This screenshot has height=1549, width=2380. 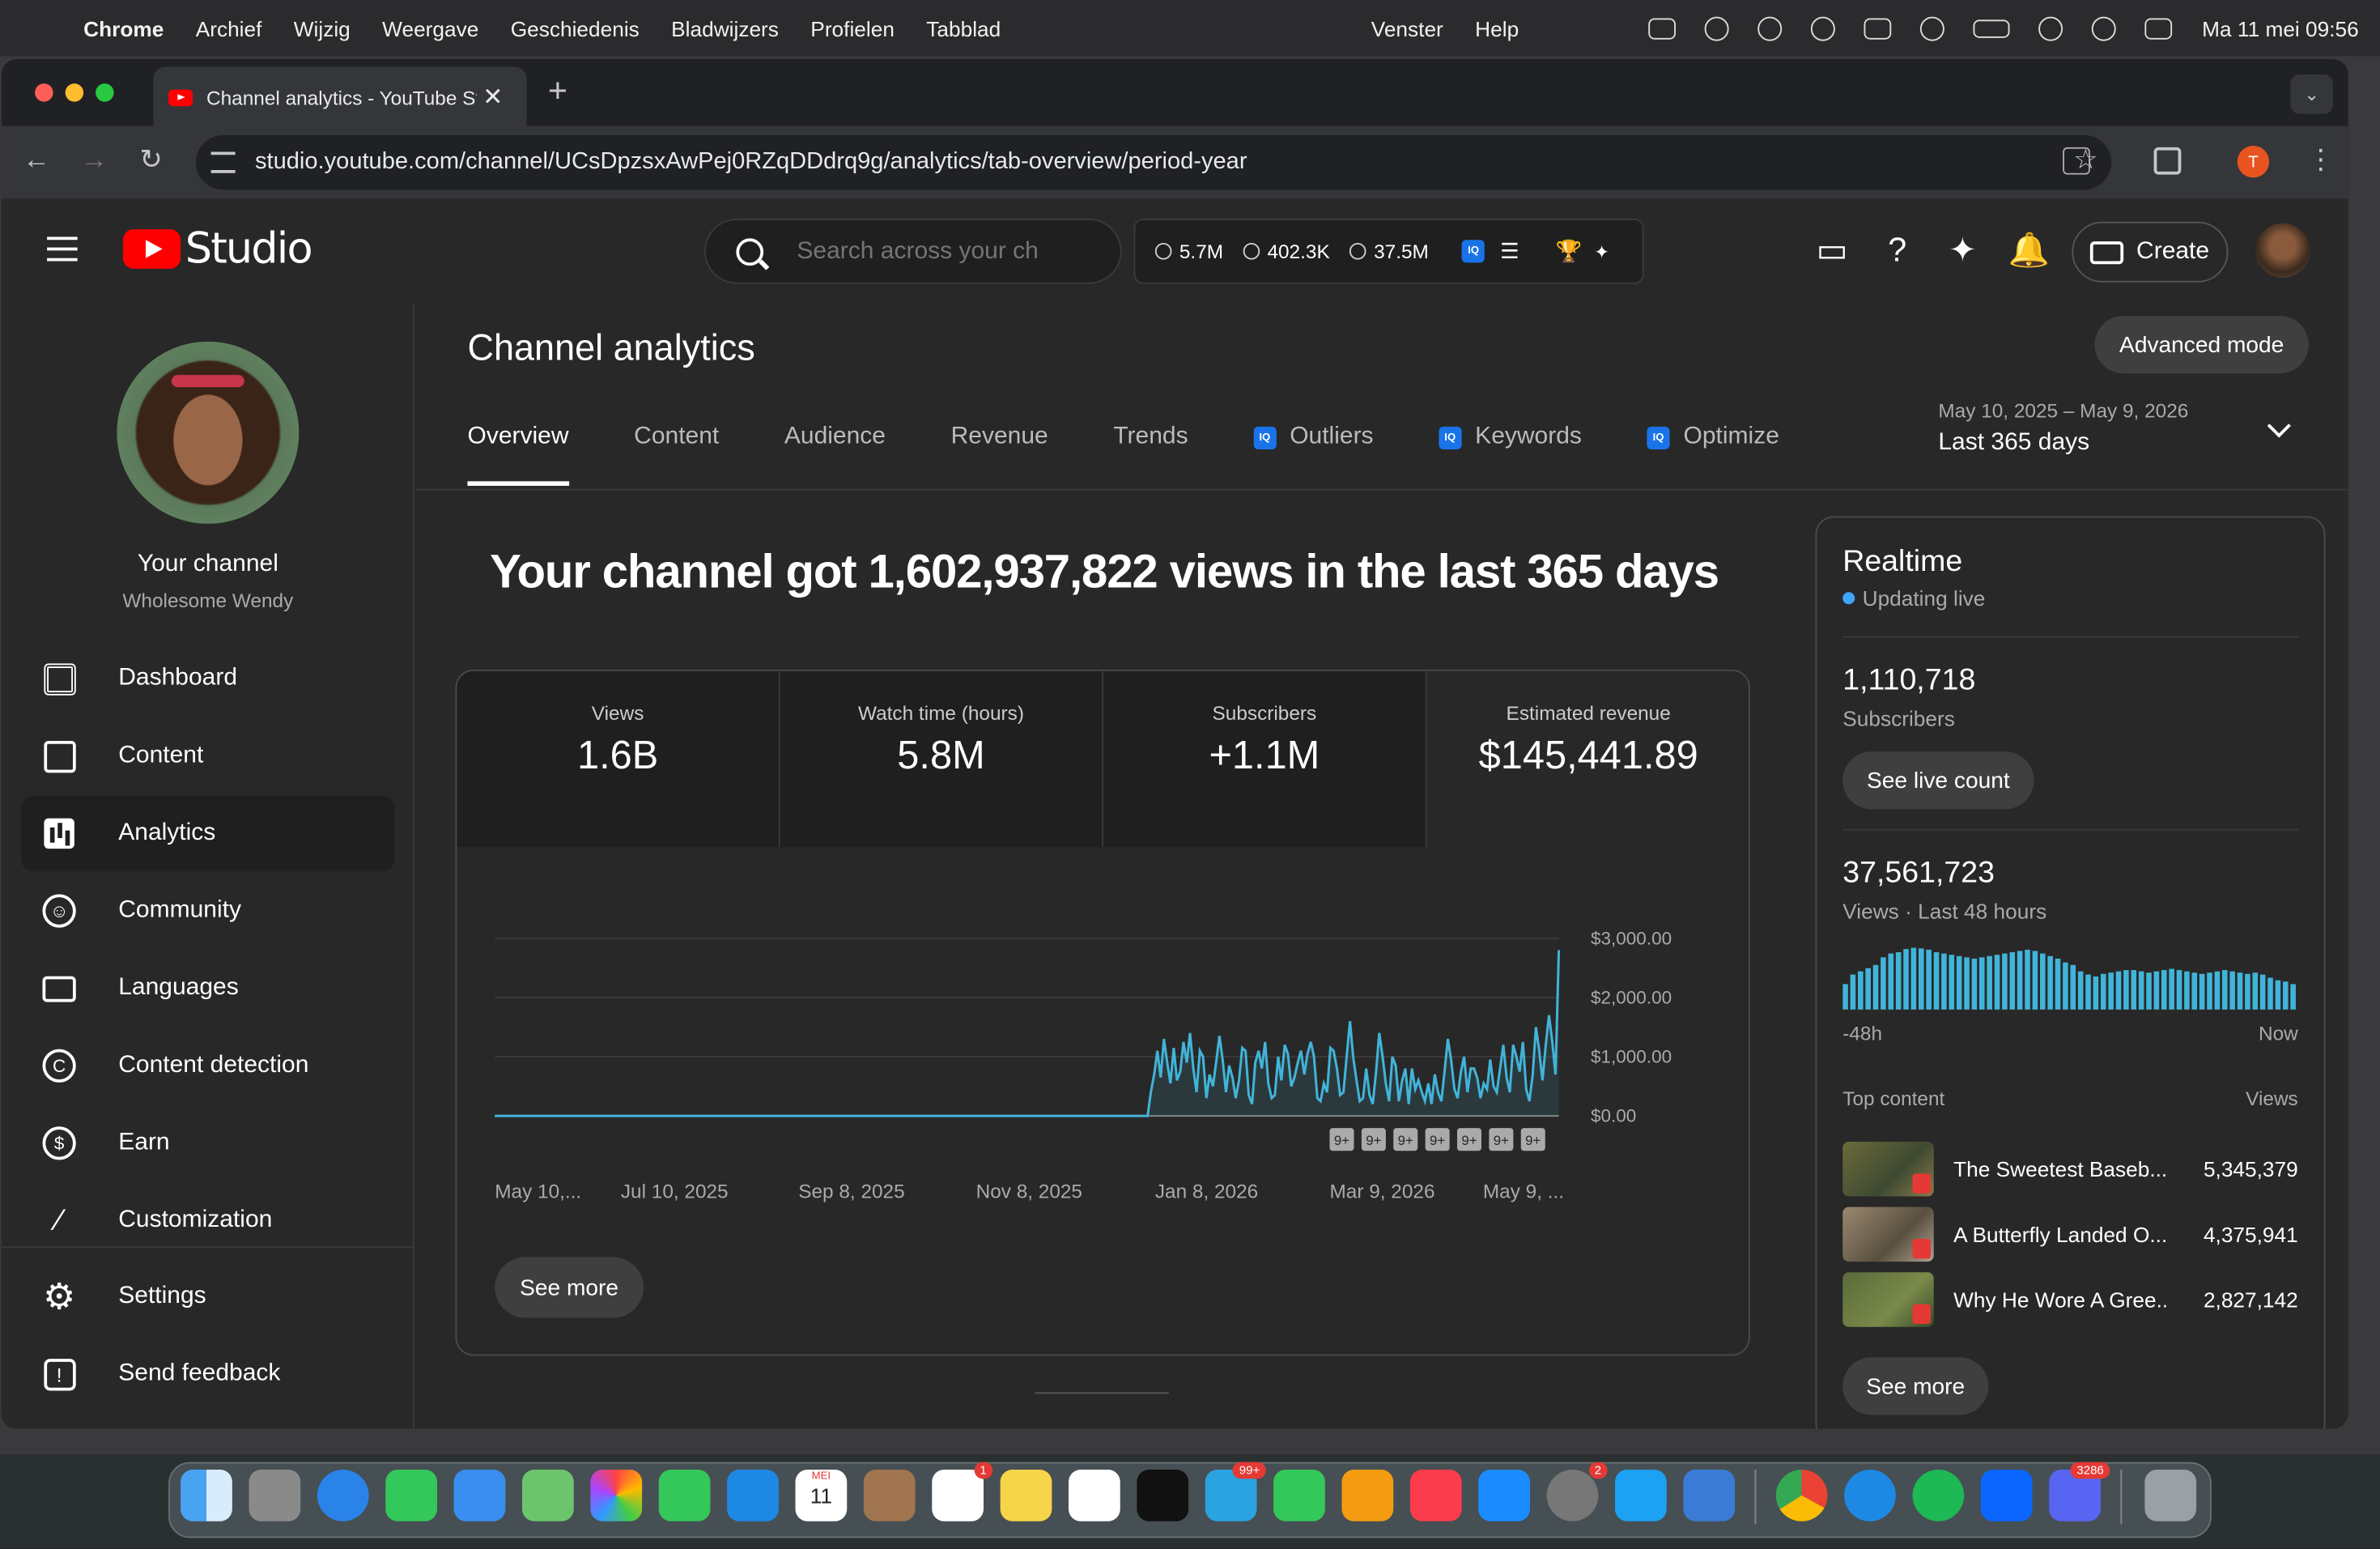 I want to click on close-window-icon, so click(x=44, y=93).